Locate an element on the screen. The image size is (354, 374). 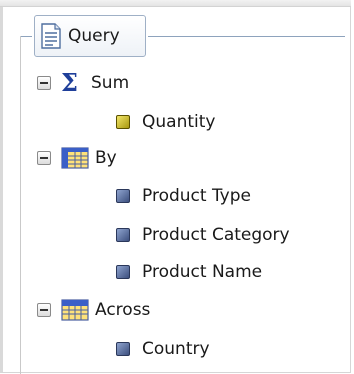
tree-leaf-product-type: Product Type is located at coordinates (183, 196).